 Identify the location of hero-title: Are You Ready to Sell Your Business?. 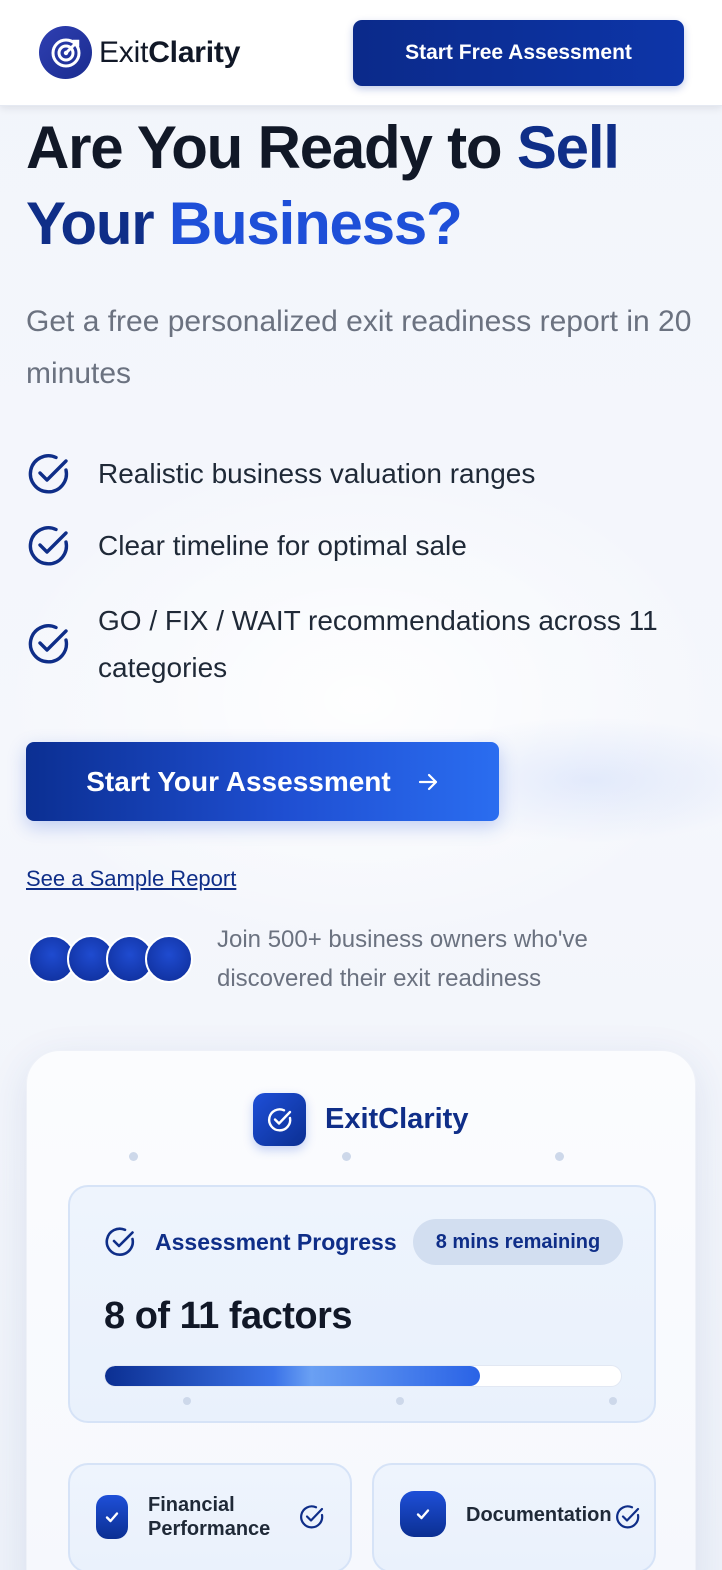
(366, 186).